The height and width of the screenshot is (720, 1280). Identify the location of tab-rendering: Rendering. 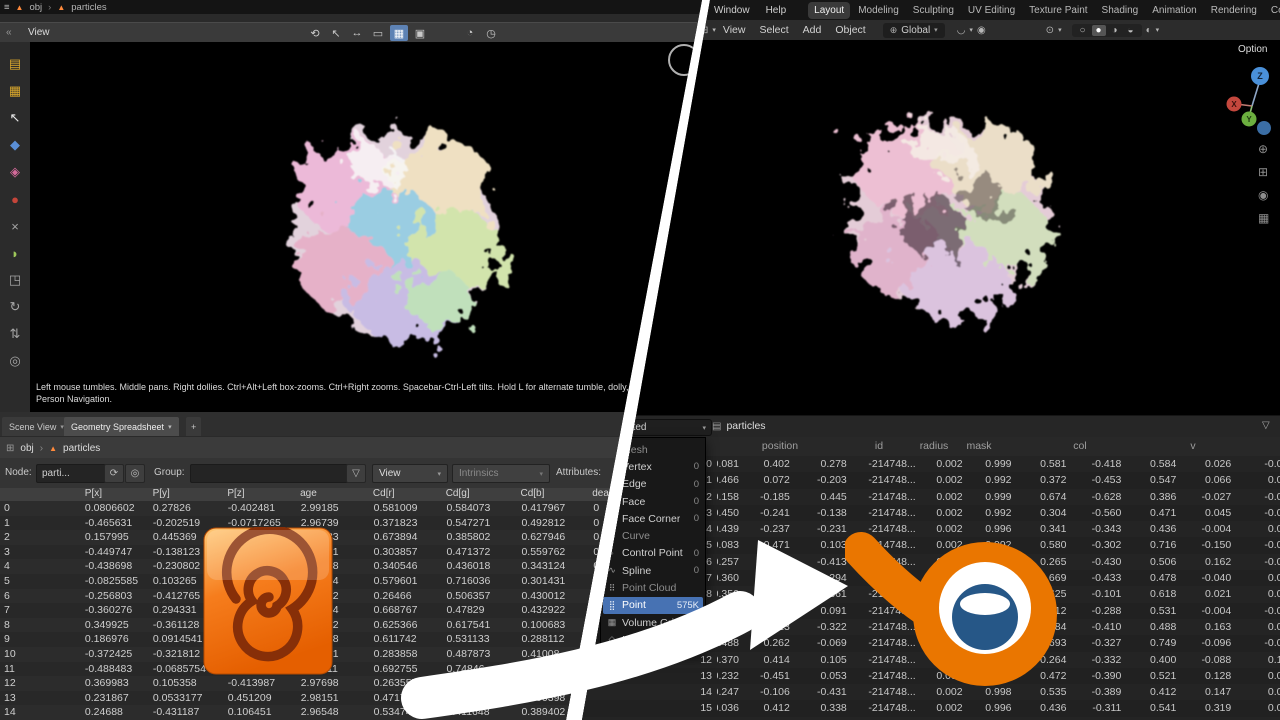
(1234, 10).